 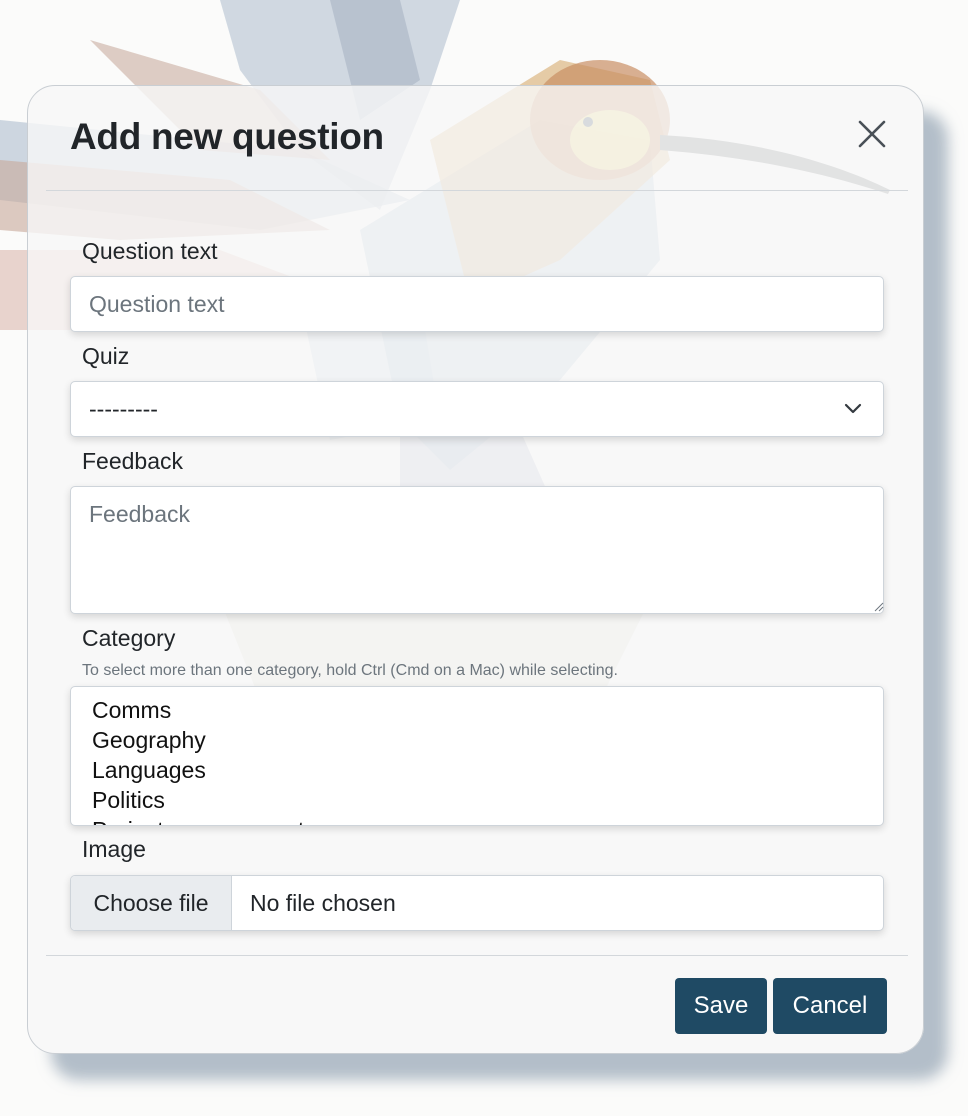 What do you see at coordinates (133, 461) in the screenshot?
I see `feedback-label: Feedback` at bounding box center [133, 461].